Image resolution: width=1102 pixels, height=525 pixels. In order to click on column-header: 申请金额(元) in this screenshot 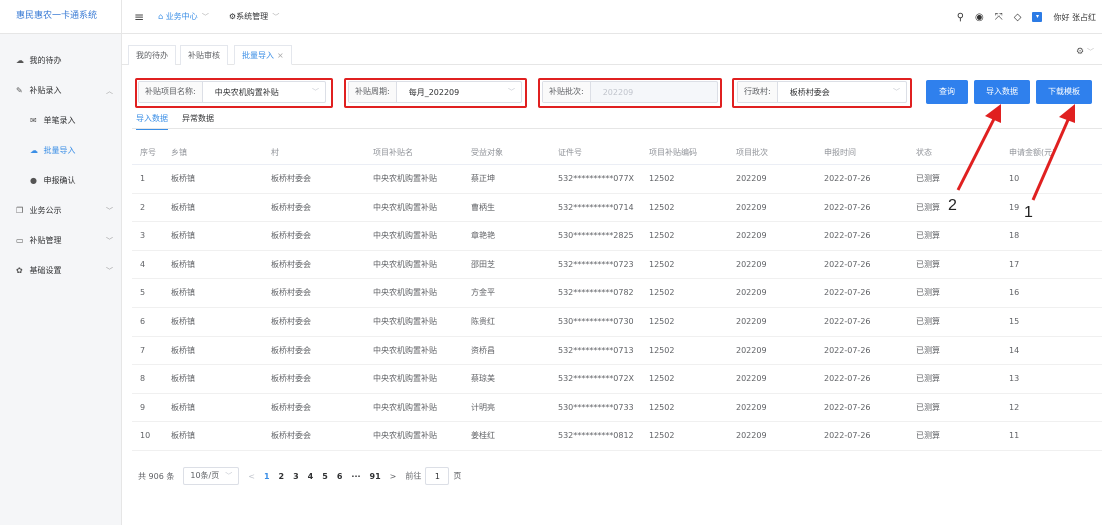, I will do `click(1055, 152)`.